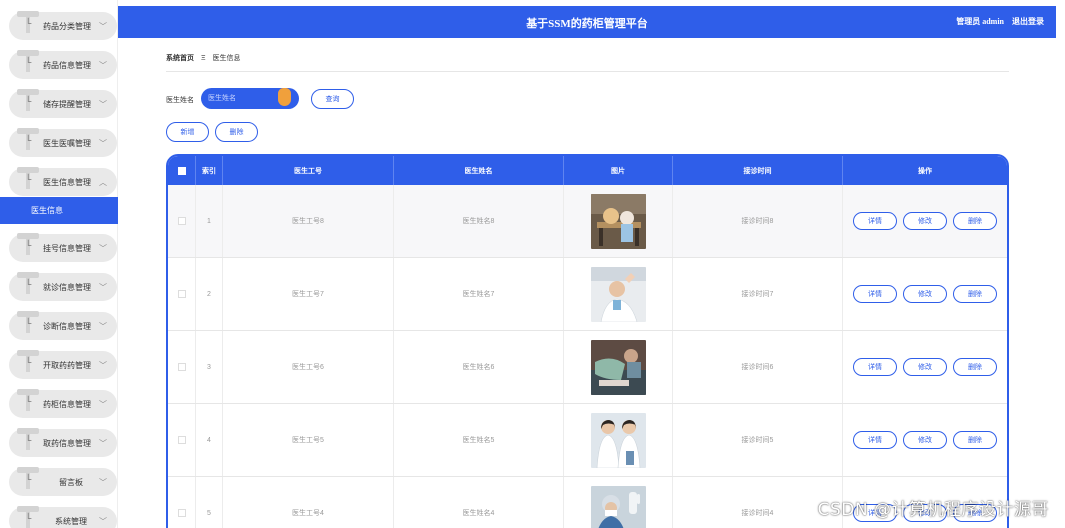 The image size is (1065, 528). Describe the element at coordinates (63, 64) in the screenshot. I see `sidebar-item-drug-info: └ 药品信息管理 ﹀` at that location.